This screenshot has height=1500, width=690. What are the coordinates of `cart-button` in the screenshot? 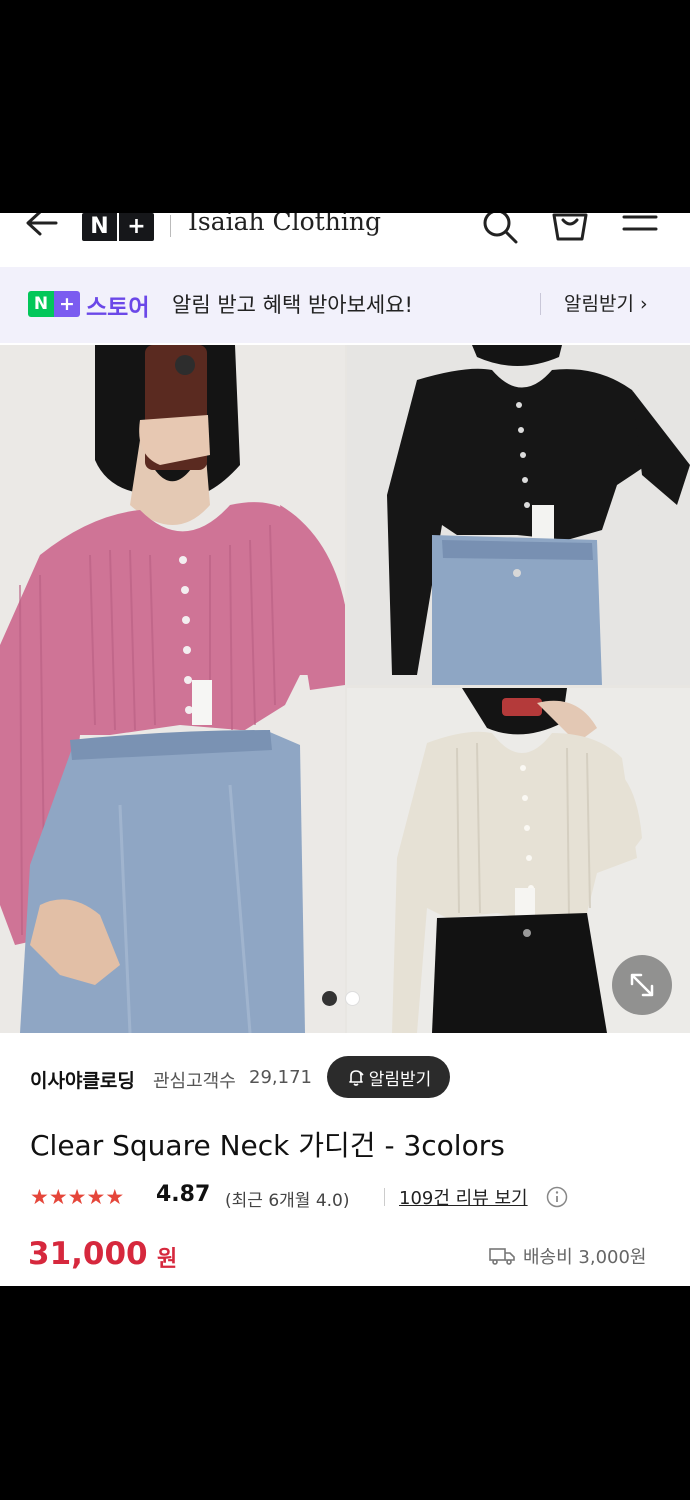 It's located at (570, 230).